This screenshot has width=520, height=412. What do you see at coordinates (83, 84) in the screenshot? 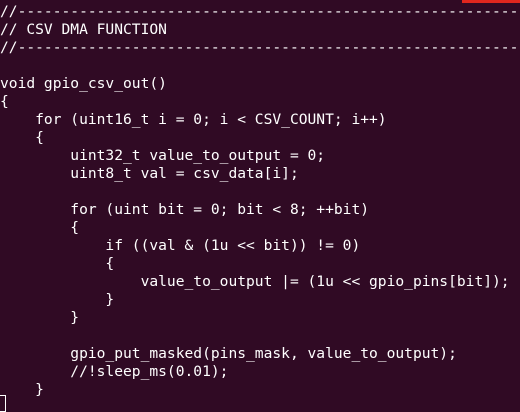
I see `code-line: void gpio_csv_out()` at bounding box center [83, 84].